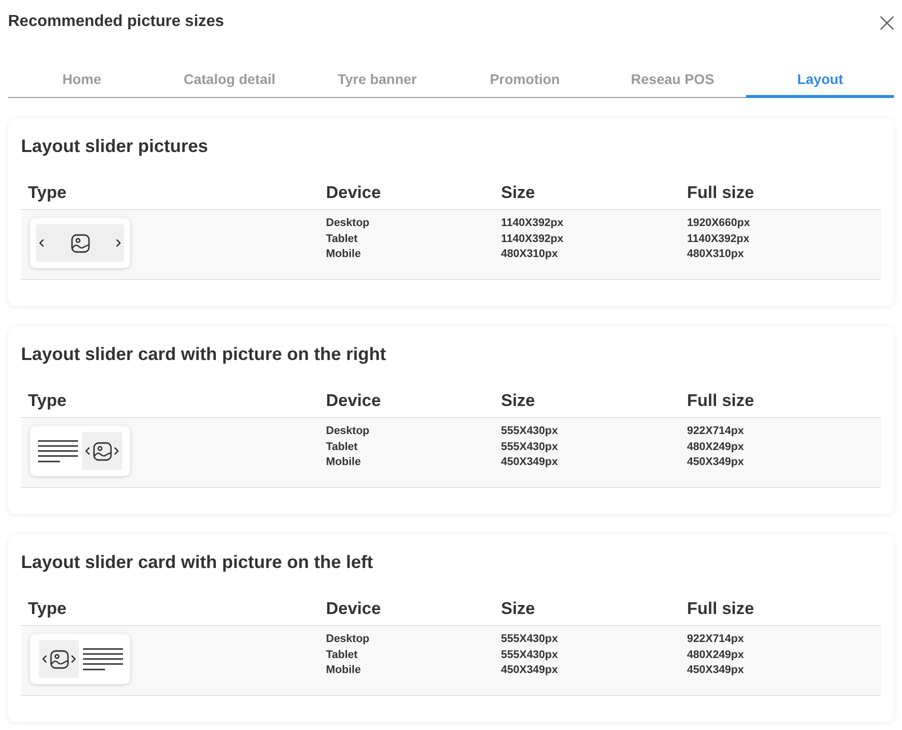 The width and height of the screenshot is (902, 730). I want to click on tab: Catalog detail, so click(230, 79).